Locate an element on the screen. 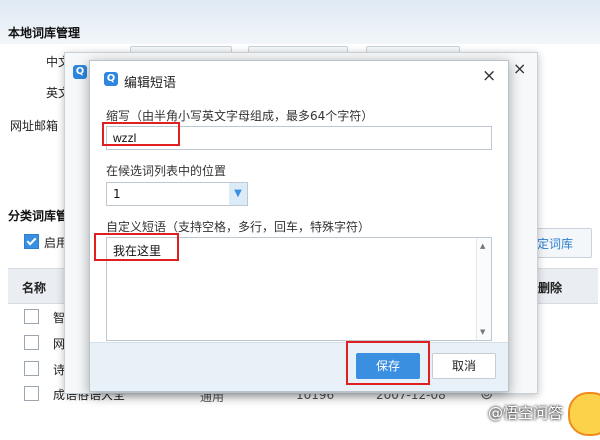 The height and width of the screenshot is (440, 600). close-icon: × is located at coordinates (489, 76).